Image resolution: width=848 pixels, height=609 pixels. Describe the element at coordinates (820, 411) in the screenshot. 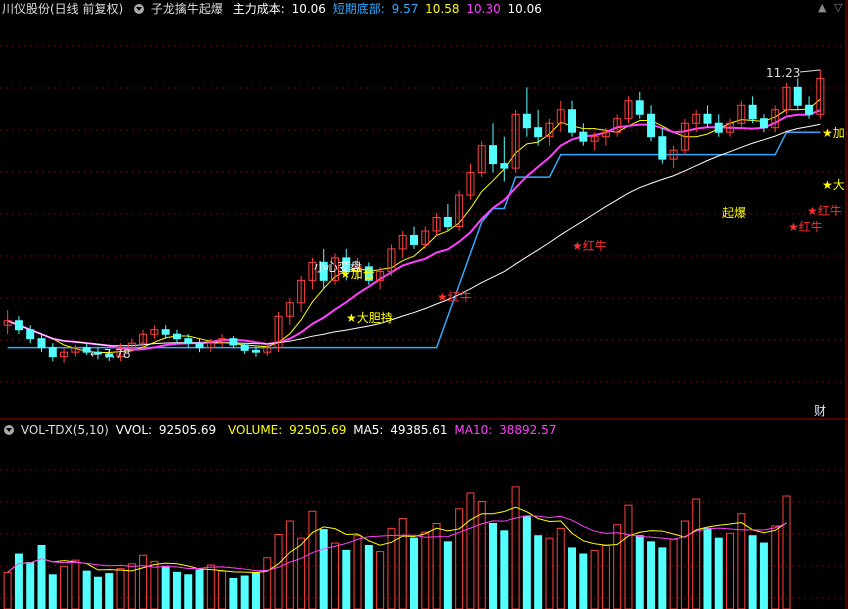

I see `finance-marker: 财` at that location.